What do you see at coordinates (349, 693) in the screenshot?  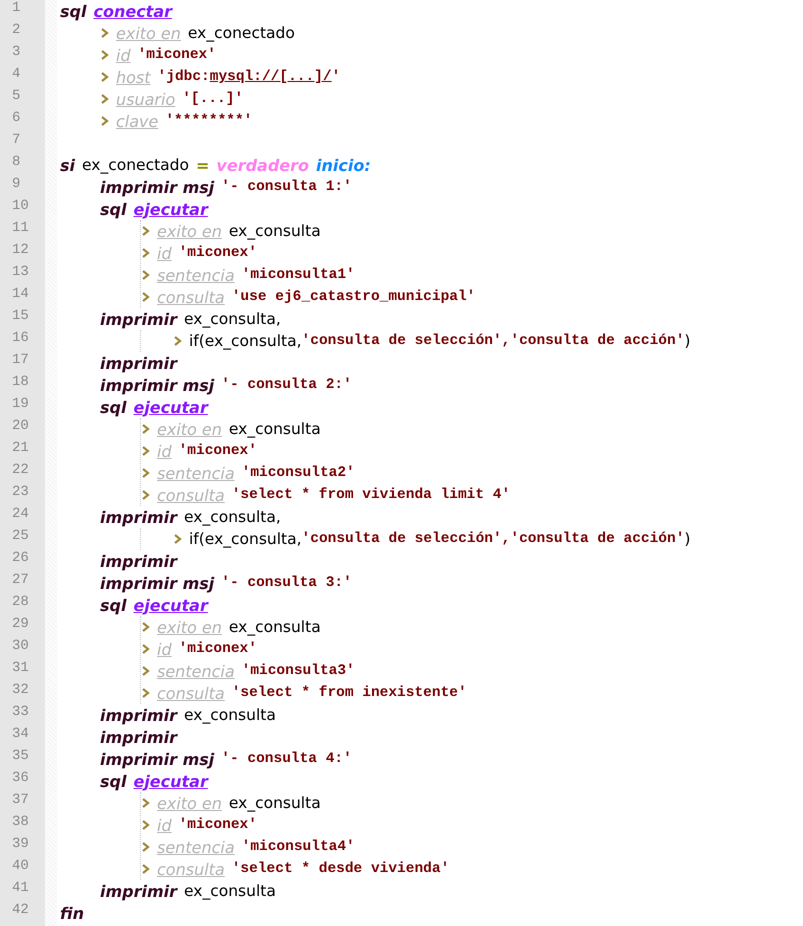 I see `string-literal: 'select * from inexistente'` at bounding box center [349, 693].